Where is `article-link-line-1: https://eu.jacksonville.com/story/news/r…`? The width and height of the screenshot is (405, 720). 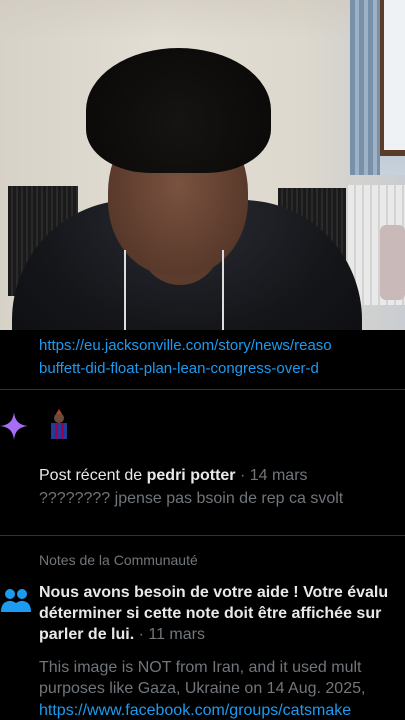 article-link-line-1: https://eu.jacksonville.com/story/news/r… is located at coordinates (185, 345).